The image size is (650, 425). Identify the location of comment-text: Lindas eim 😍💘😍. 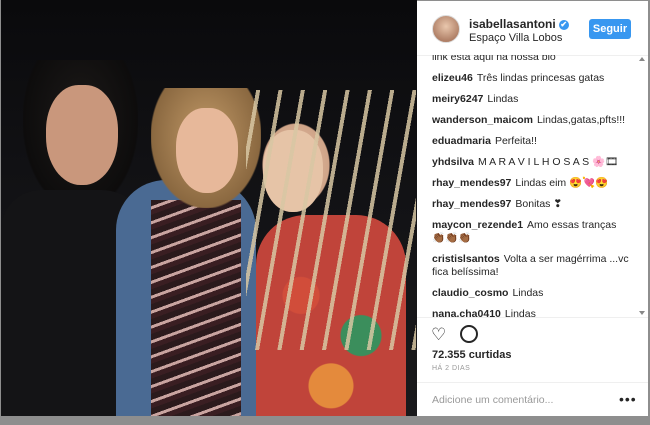
(562, 183).